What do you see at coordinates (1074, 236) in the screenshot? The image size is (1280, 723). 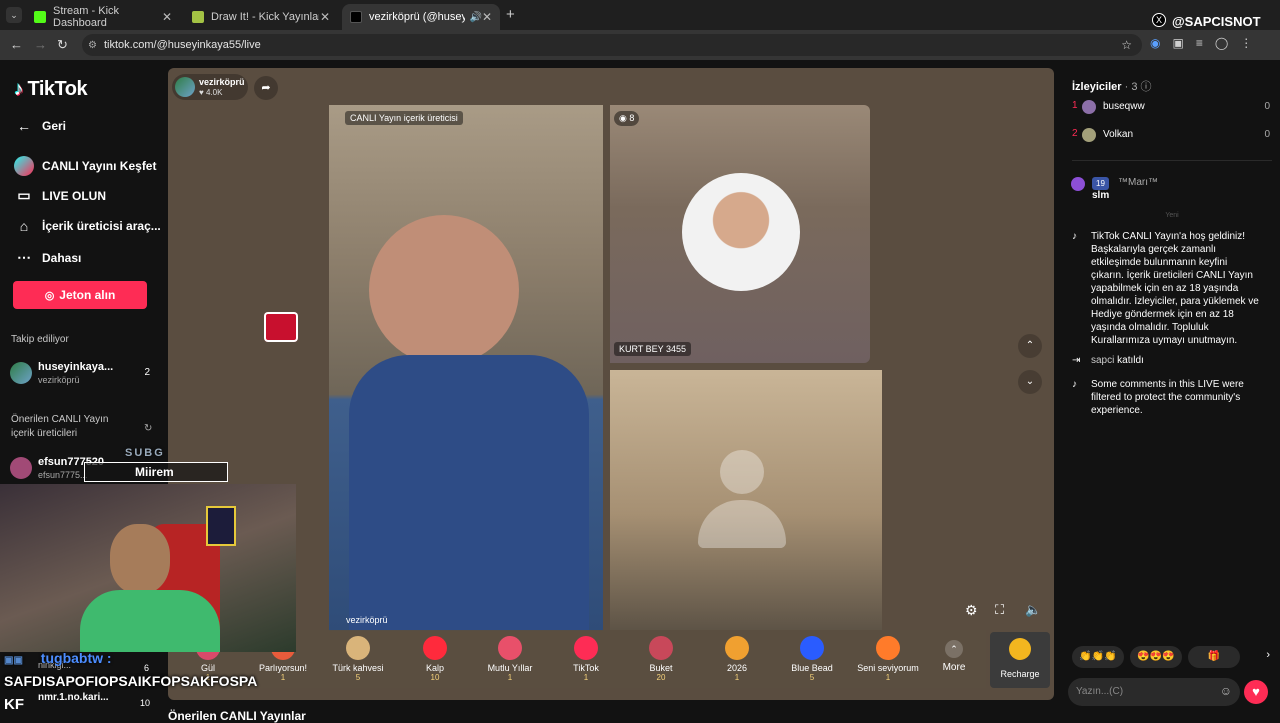 I see `tiktok-icon: ♪` at bounding box center [1074, 236].